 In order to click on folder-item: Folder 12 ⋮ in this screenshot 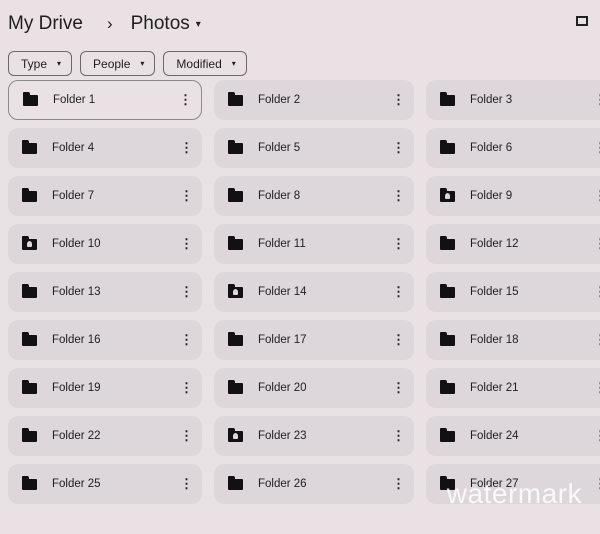, I will do `click(513, 244)`.